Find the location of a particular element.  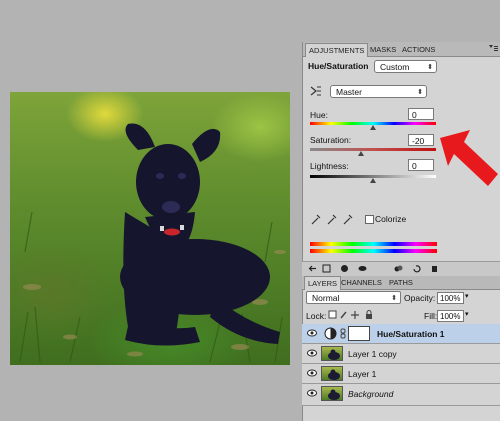

adjustments-toolbar is located at coordinates (401, 269).